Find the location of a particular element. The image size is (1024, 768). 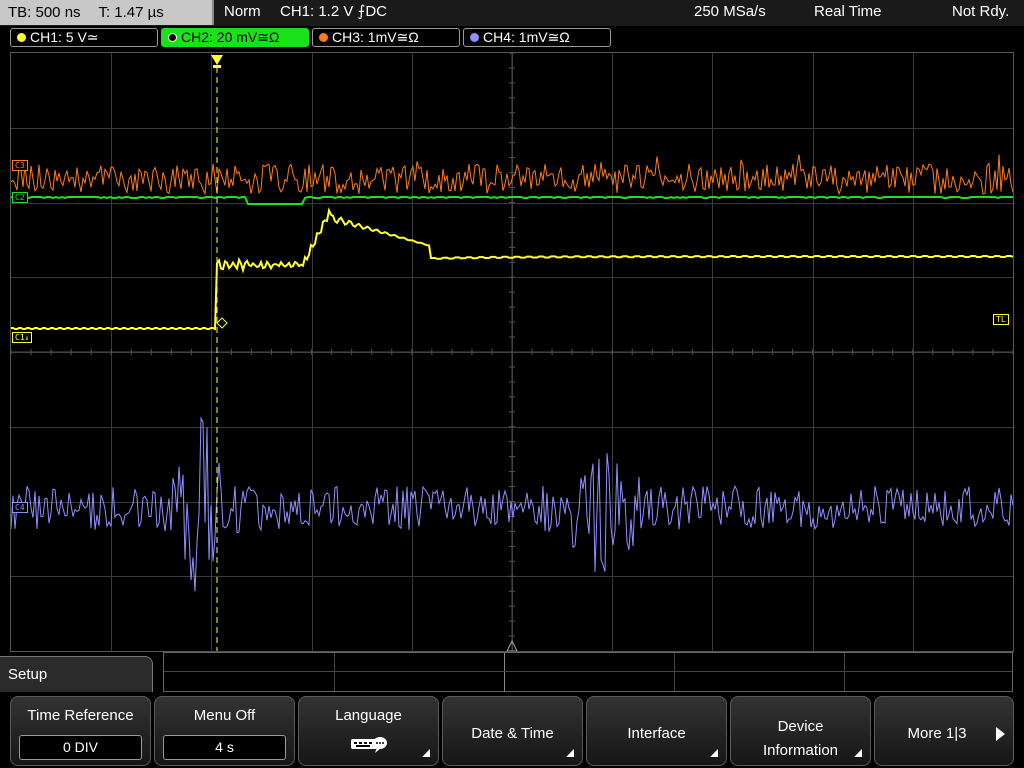

ch1-dot-icon is located at coordinates (21, 37).